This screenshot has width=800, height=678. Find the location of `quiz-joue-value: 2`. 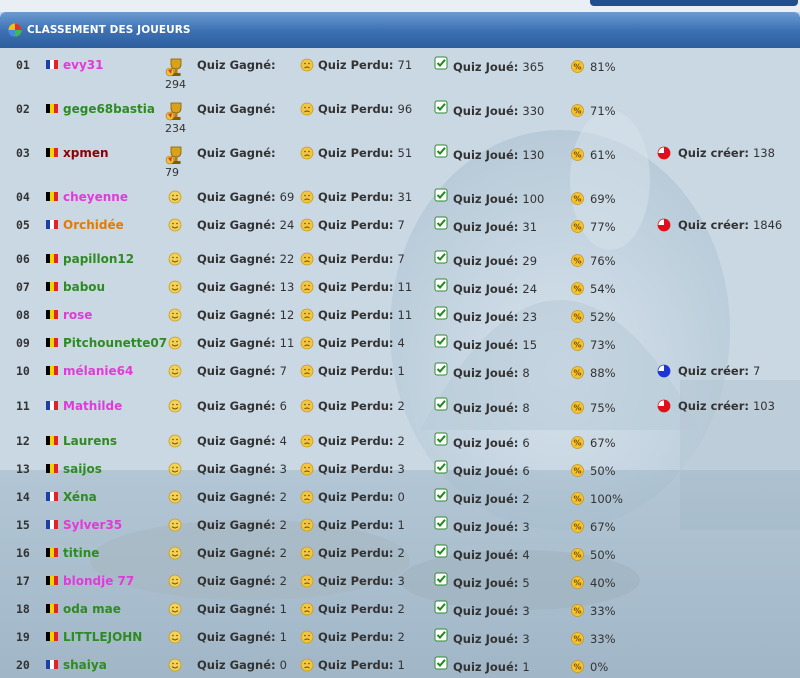

quiz-joue-value: 2 is located at coordinates (526, 499).